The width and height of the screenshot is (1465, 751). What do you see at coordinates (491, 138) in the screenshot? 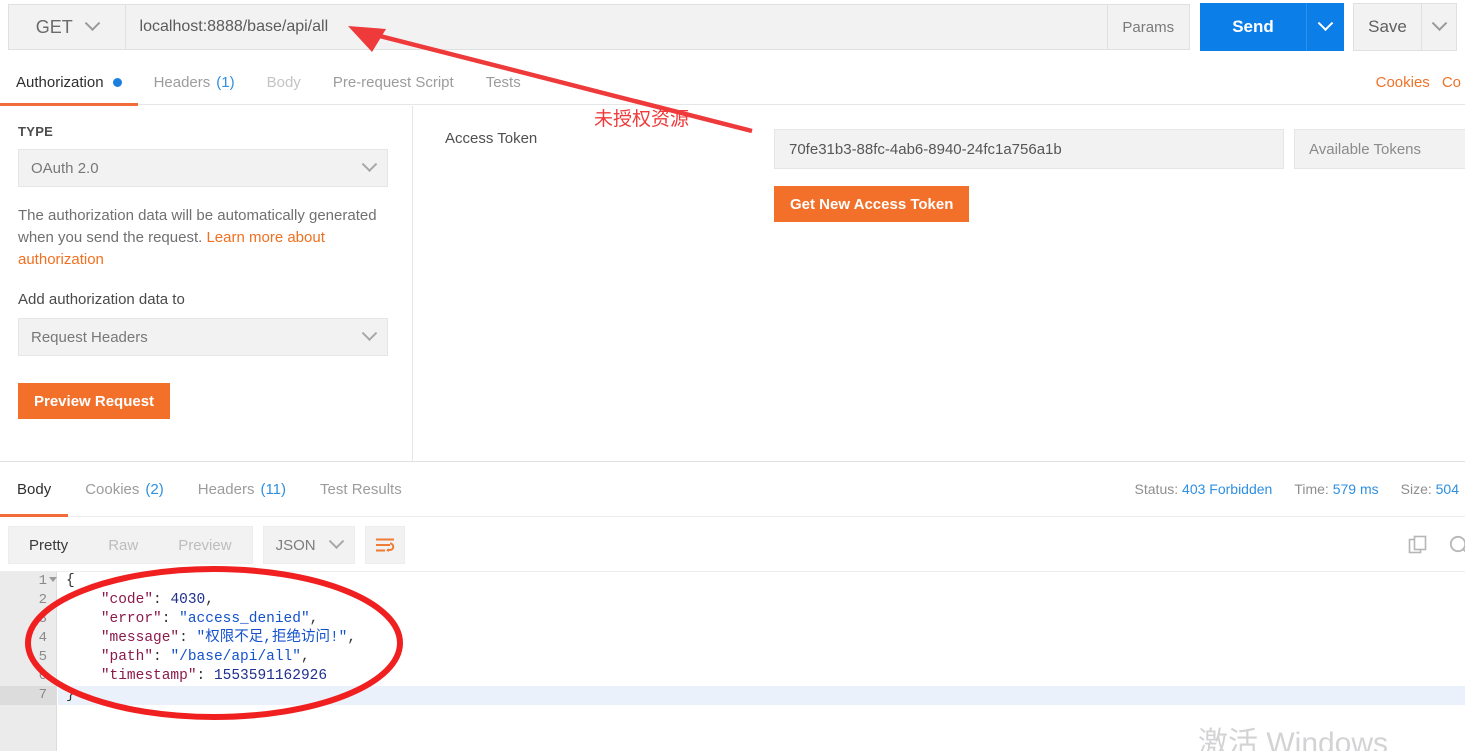
I see `access-token-label: Access Token` at bounding box center [491, 138].